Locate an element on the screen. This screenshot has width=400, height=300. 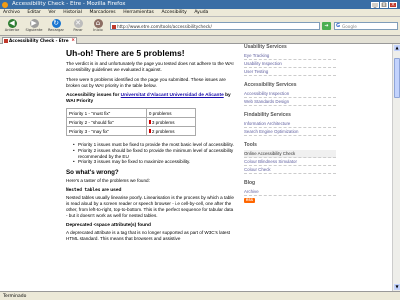
whats-wrong-heading: So what's wrong? is located at coordinates (92, 173).